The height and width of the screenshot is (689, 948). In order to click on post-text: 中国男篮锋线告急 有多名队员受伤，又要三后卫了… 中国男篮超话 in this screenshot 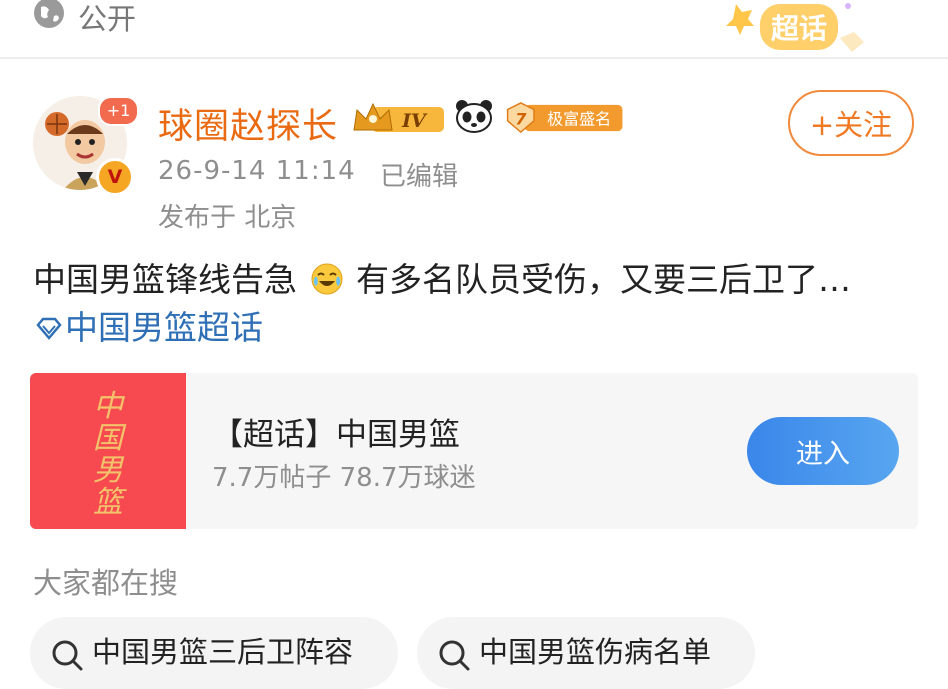, I will do `click(463, 304)`.